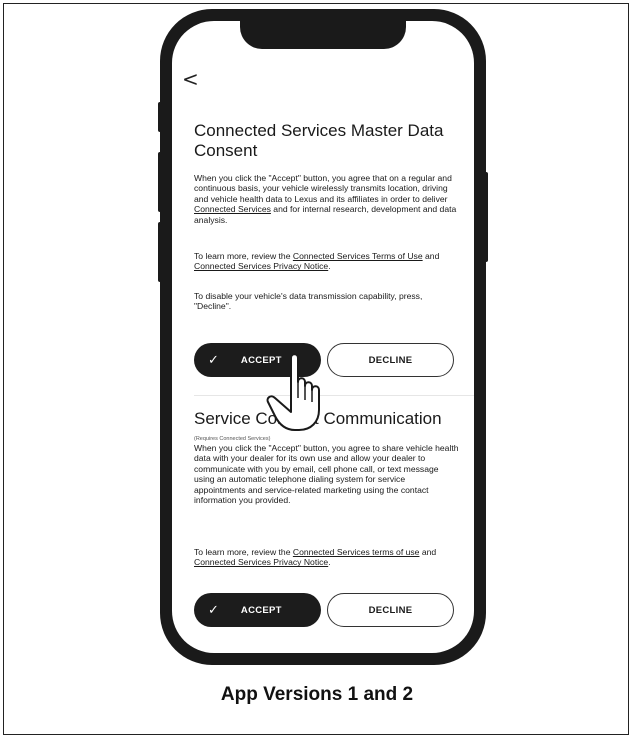 The width and height of the screenshot is (634, 740). Describe the element at coordinates (358, 256) in the screenshot. I see `terms-of-use-link: Connected Services Terms of Use` at that location.